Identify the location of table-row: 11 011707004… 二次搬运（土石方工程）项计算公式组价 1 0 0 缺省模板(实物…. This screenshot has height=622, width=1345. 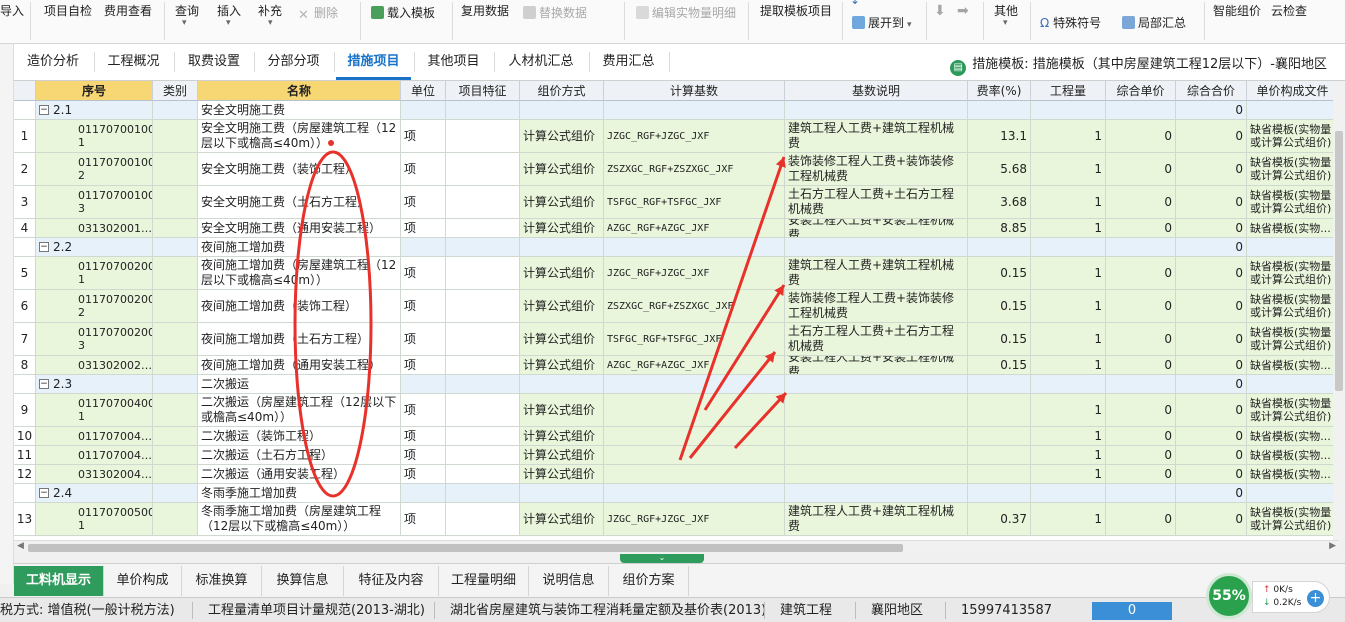
(676, 455).